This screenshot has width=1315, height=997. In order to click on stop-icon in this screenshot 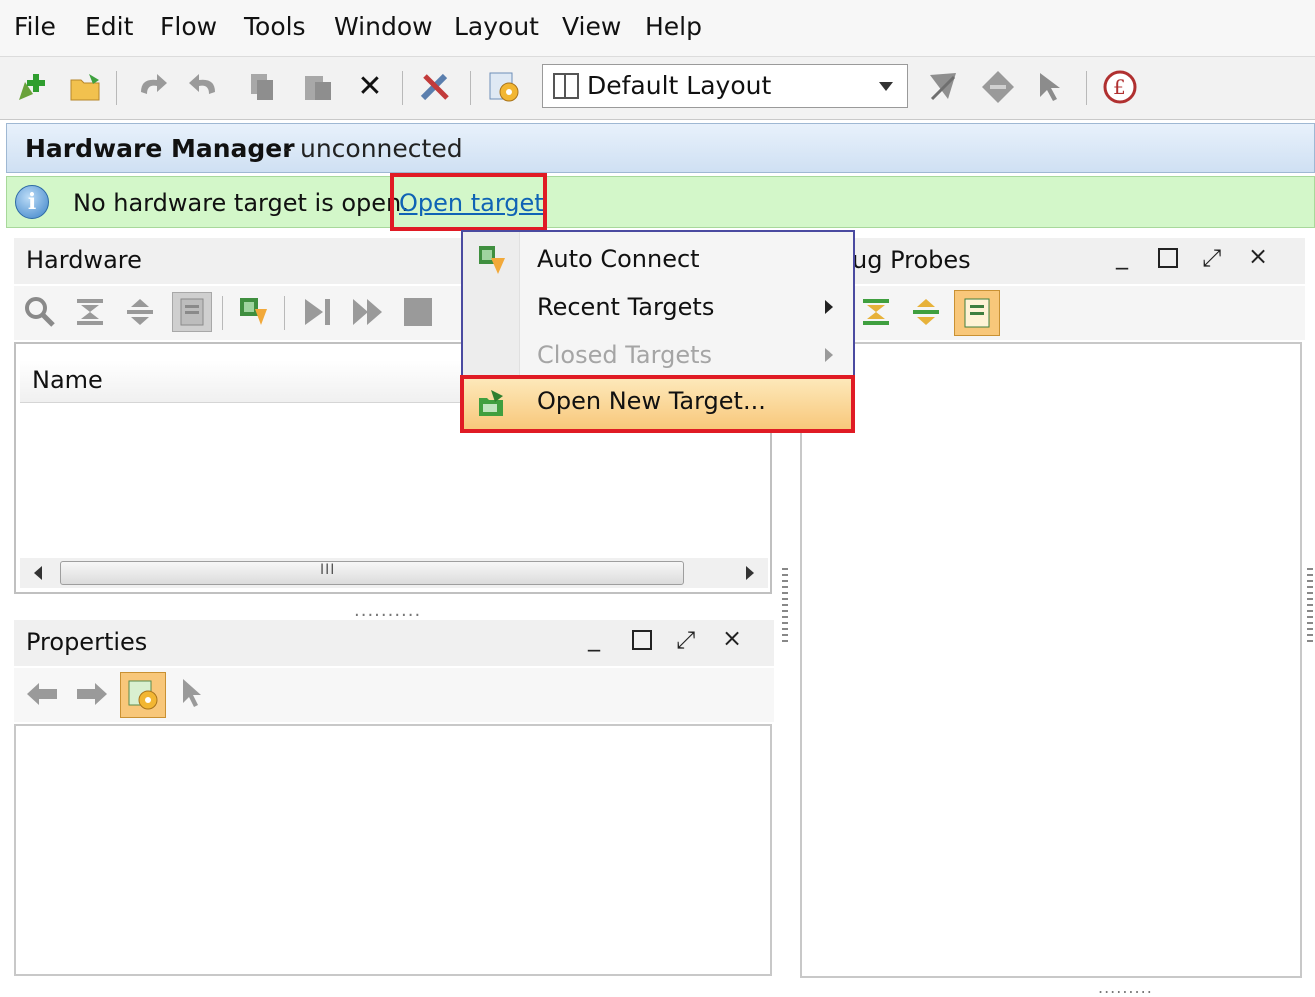, I will do `click(418, 312)`.